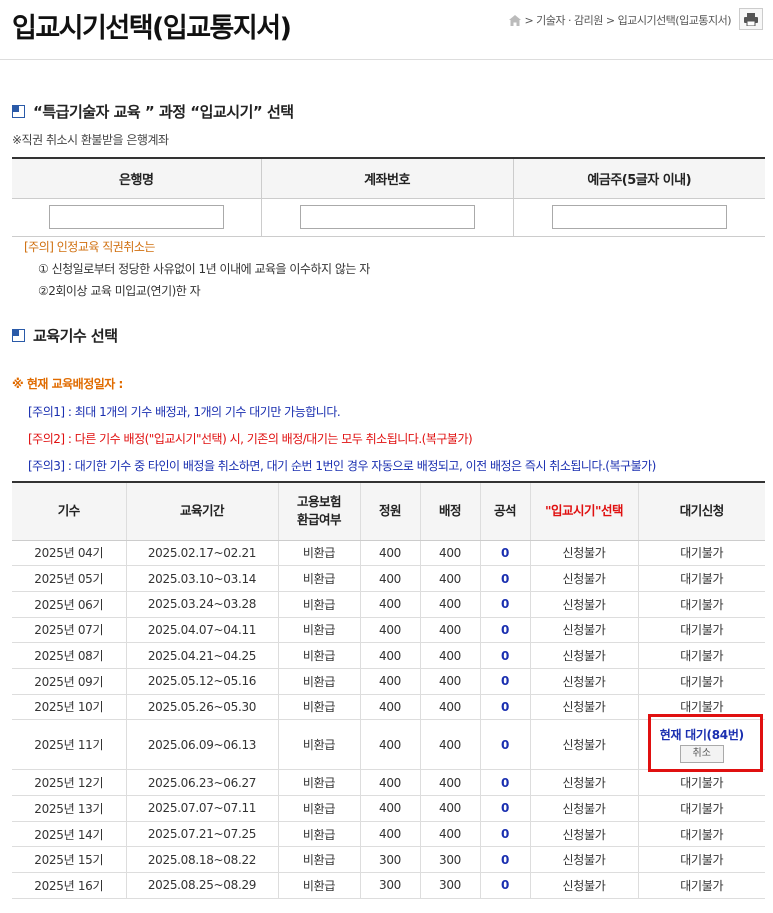 The width and height of the screenshot is (773, 913). I want to click on term-cell: 2025년 16기, so click(69, 885).